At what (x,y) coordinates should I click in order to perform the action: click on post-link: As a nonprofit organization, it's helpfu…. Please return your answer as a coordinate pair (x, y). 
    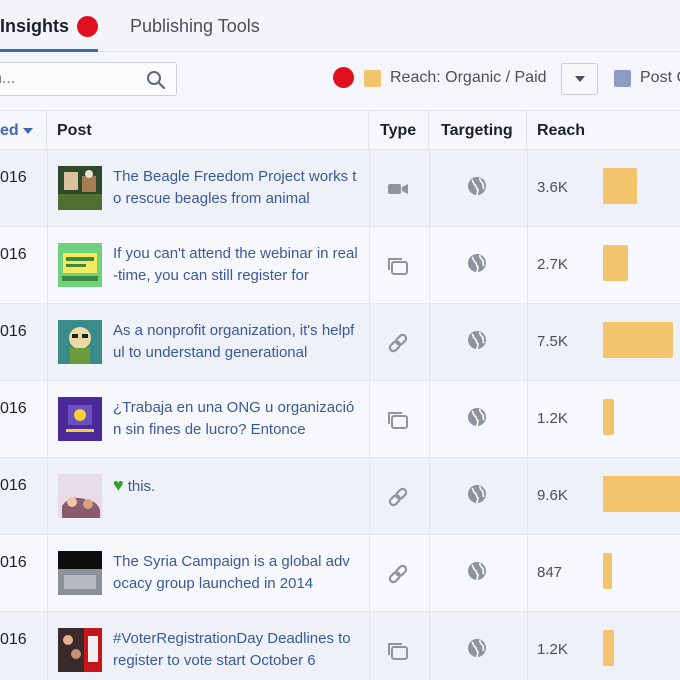
    Looking at the image, I should click on (235, 343).